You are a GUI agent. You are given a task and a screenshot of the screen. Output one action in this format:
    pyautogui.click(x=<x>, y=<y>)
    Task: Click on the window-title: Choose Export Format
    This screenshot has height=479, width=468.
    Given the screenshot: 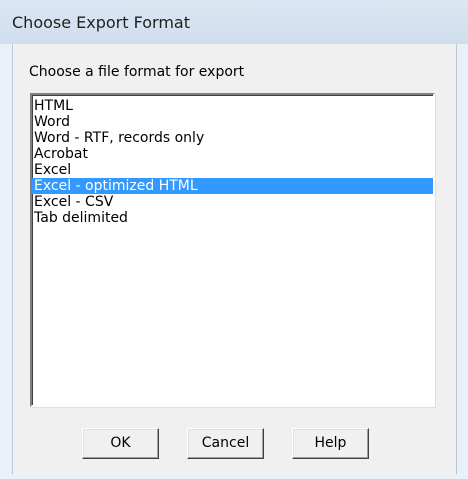 What is the action you would take?
    pyautogui.click(x=101, y=22)
    